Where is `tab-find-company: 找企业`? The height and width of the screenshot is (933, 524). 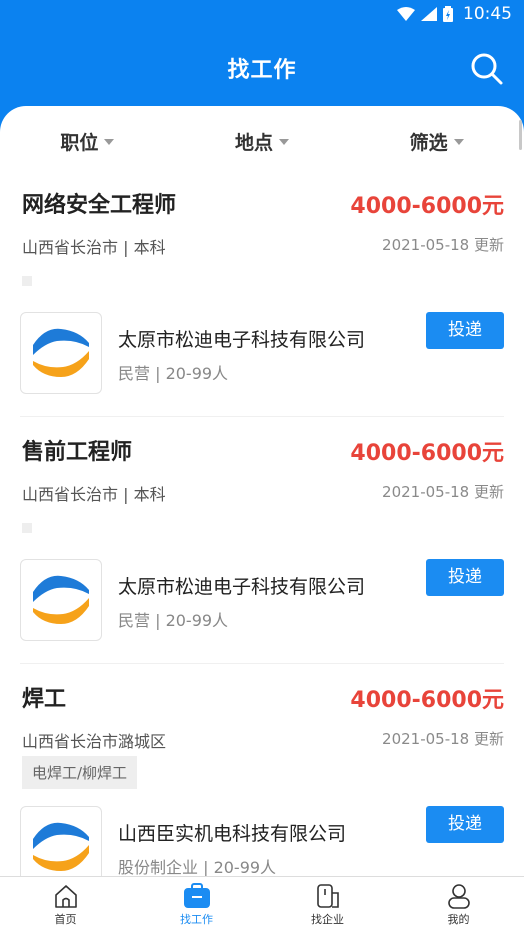
tab-find-company: 找企业 is located at coordinates (327, 905).